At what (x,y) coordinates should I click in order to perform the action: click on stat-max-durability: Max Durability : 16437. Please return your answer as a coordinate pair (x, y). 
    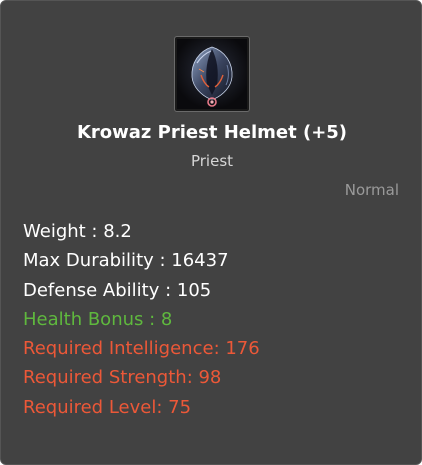
    Looking at the image, I should click on (126, 261).